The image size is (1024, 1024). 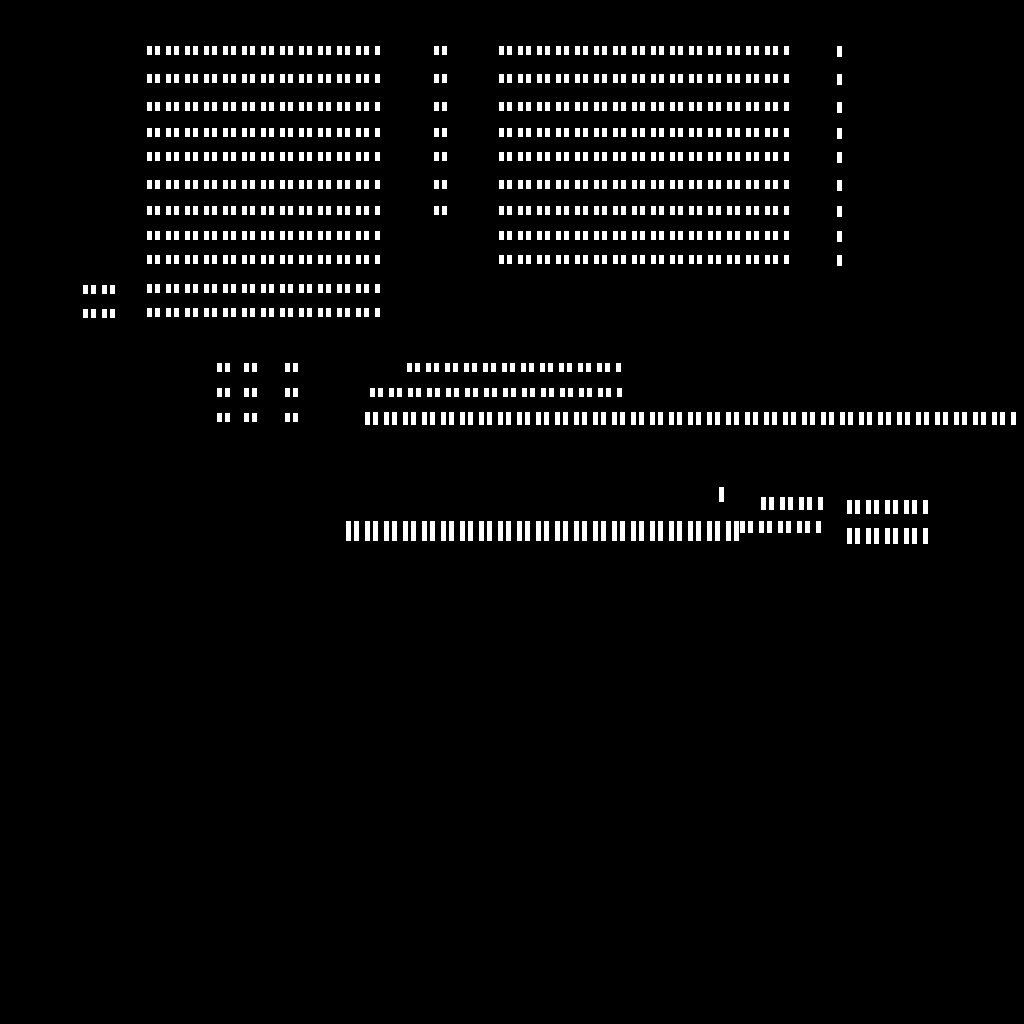 I want to click on glyph-mid-long-row, so click(x=693, y=418).